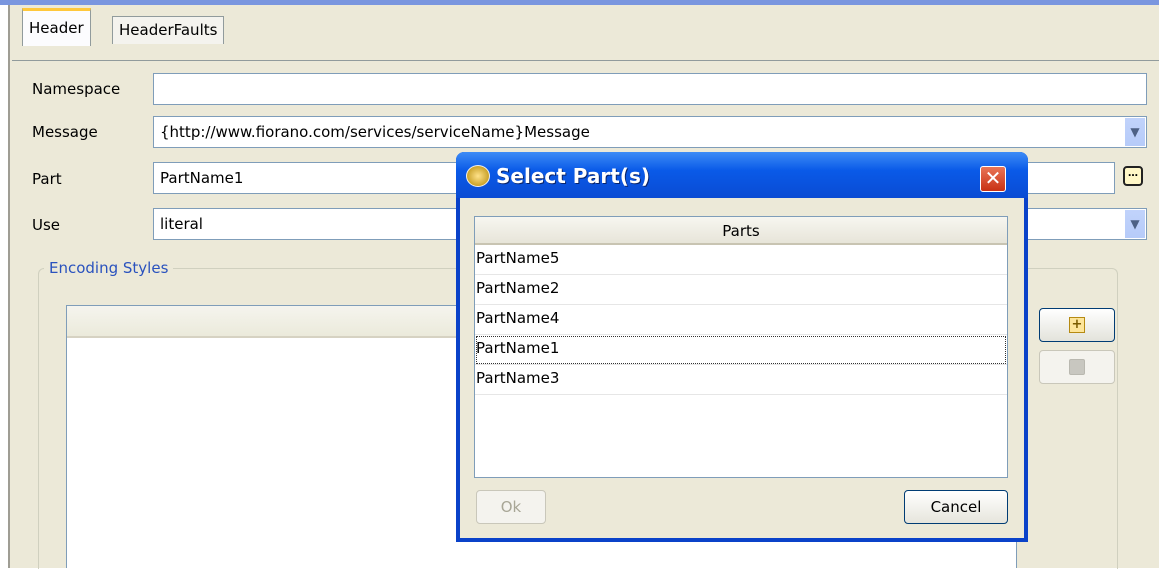  Describe the element at coordinates (741, 231) in the screenshot. I see `parts-column-header: Parts` at that location.